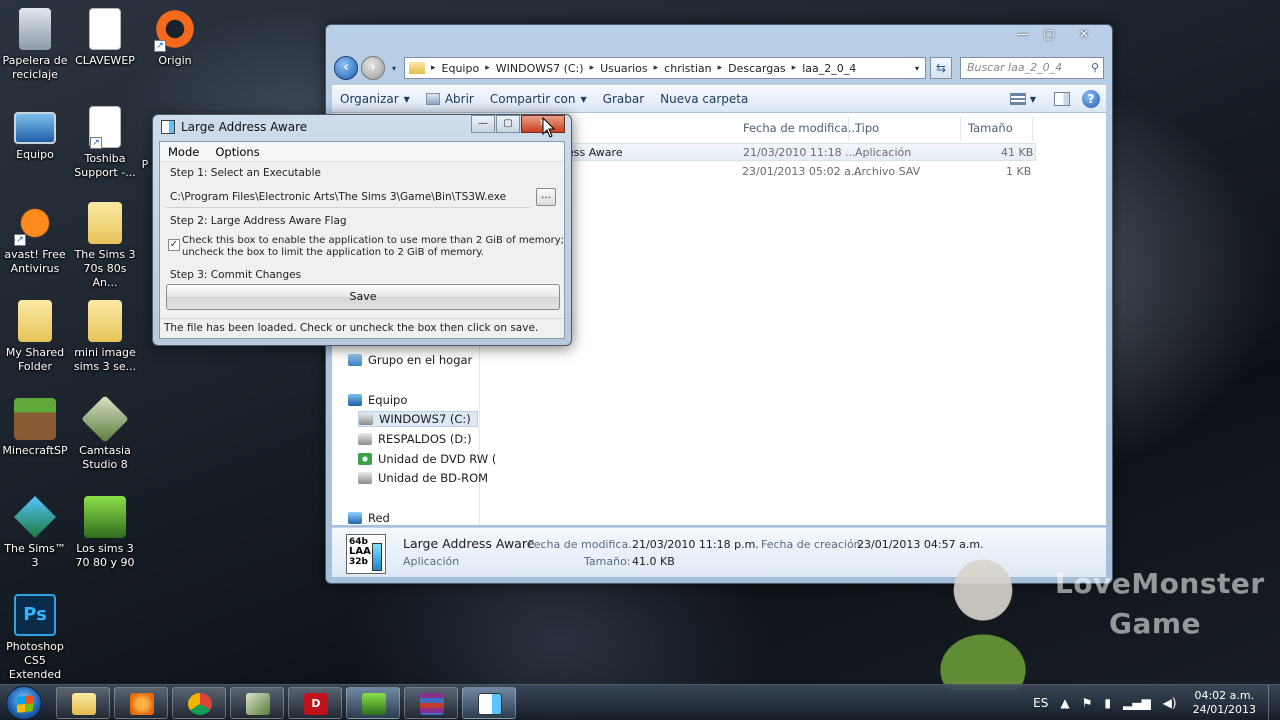 This screenshot has width=1280, height=720. Describe the element at coordinates (687, 68) in the screenshot. I see `breadcrumb-christian: christian` at that location.